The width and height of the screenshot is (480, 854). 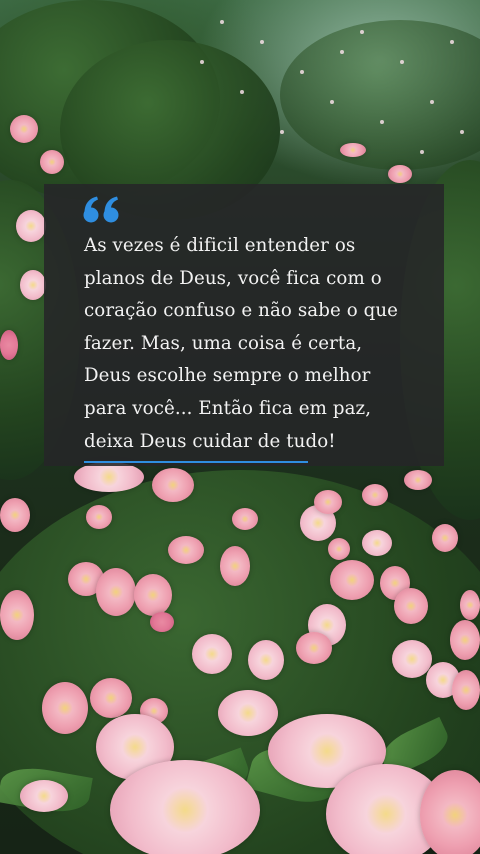 What do you see at coordinates (196, 462) in the screenshot?
I see `quote-underline` at bounding box center [196, 462].